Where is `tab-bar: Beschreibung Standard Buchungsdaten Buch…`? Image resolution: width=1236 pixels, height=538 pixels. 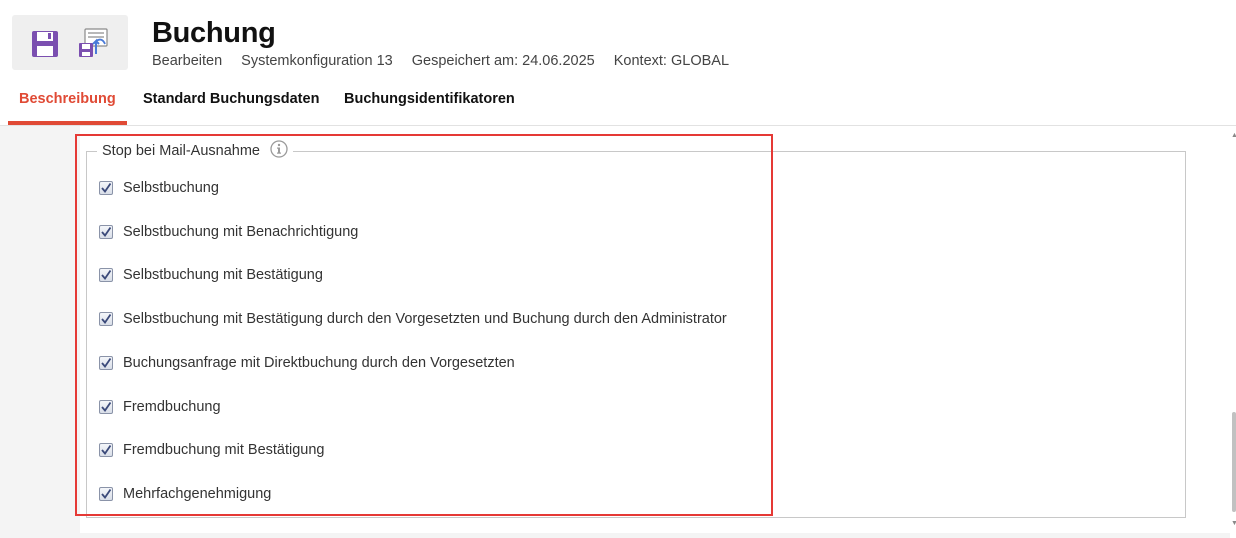 tab-bar: Beschreibung Standard Buchungsdaten Buch… is located at coordinates (622, 104).